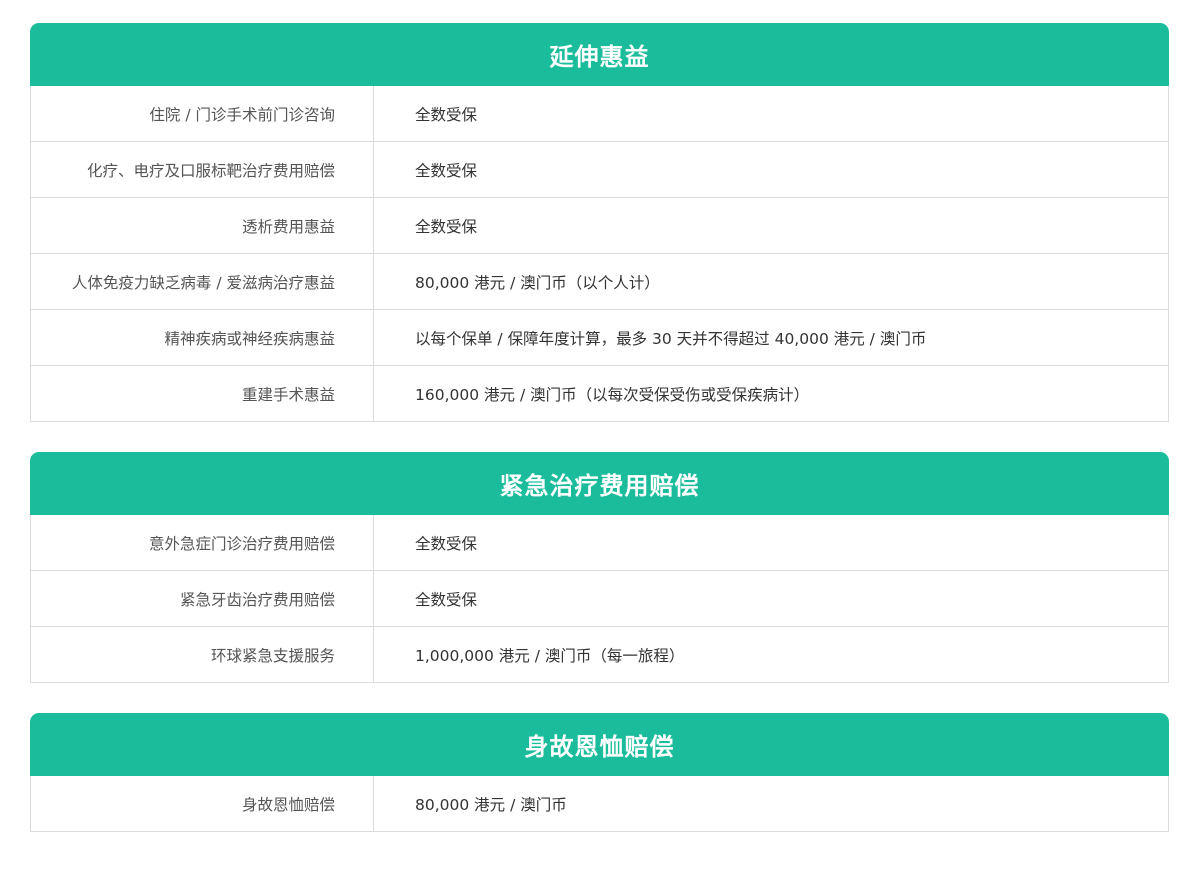 The image size is (1200, 880). Describe the element at coordinates (599, 744) in the screenshot. I see `section-title: 身故恩恤赔偿` at that location.